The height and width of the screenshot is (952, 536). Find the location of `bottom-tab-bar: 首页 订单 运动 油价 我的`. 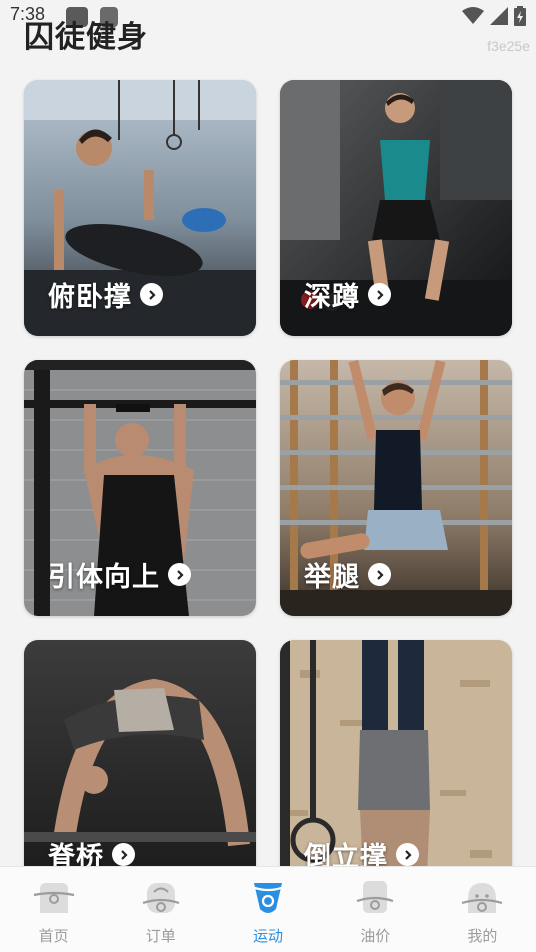

bottom-tab-bar: 首页 订单 运动 油价 我的 is located at coordinates (268, 909).